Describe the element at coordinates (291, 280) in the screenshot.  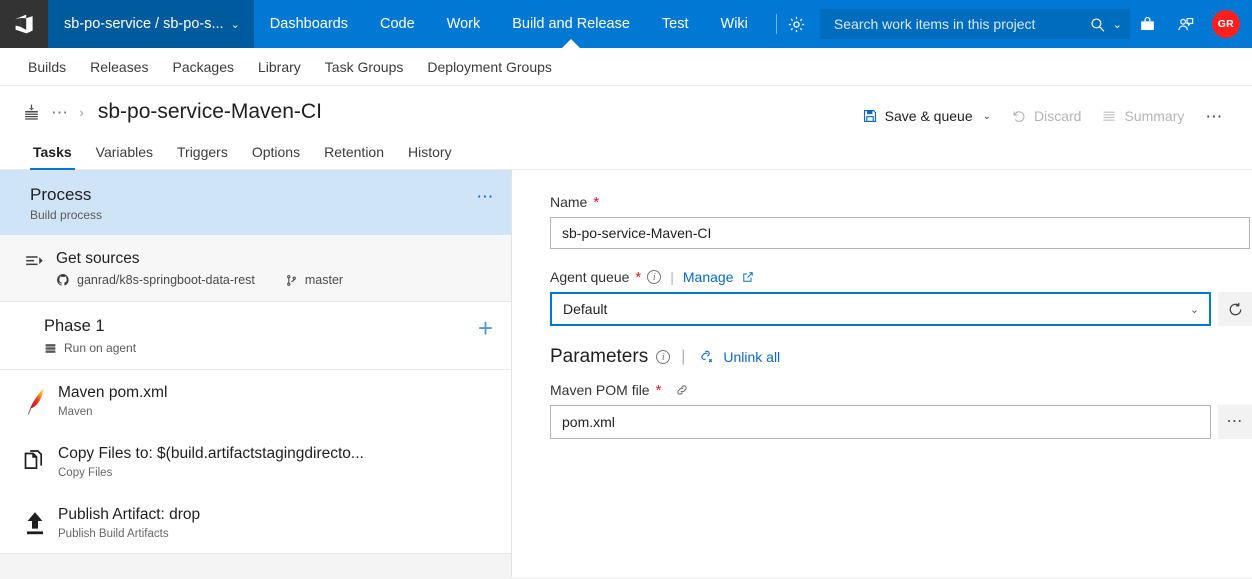
I see `branch-icon` at that location.